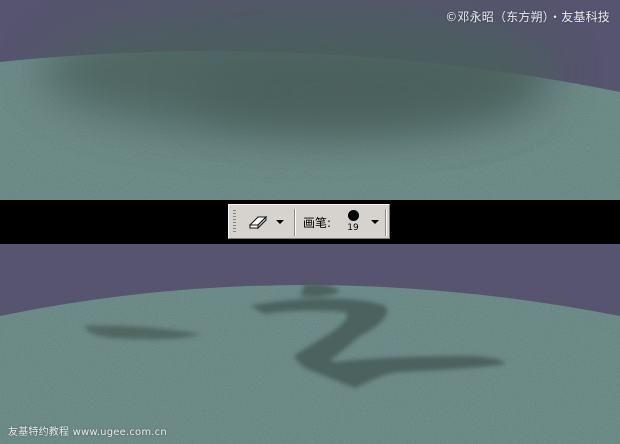  I want to click on brush-picker-dropdown-arrow, so click(375, 222).